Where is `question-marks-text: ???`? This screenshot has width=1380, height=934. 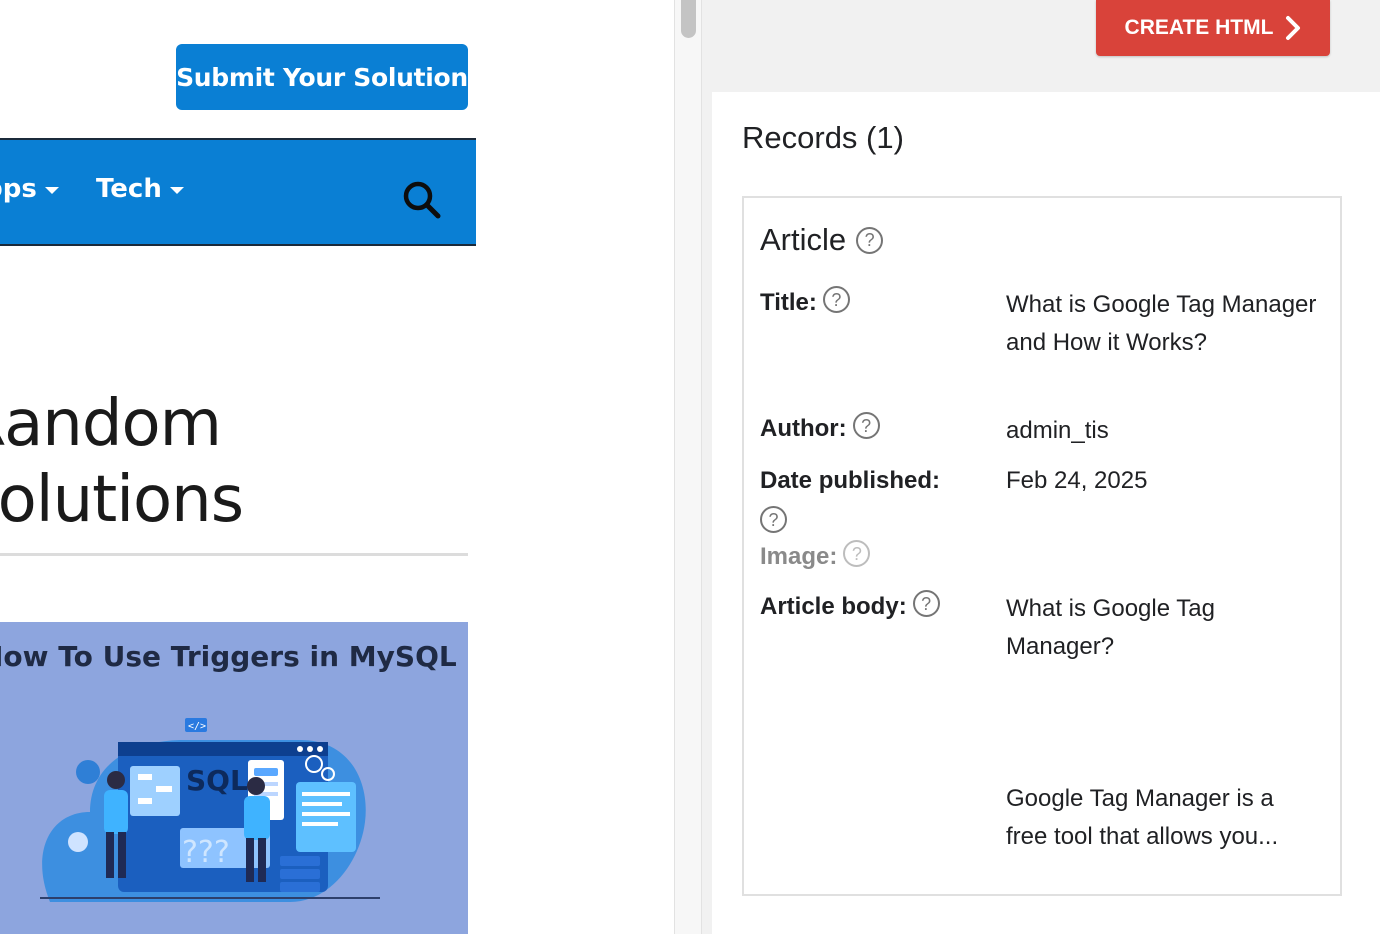 question-marks-text: ??? is located at coordinates (206, 852).